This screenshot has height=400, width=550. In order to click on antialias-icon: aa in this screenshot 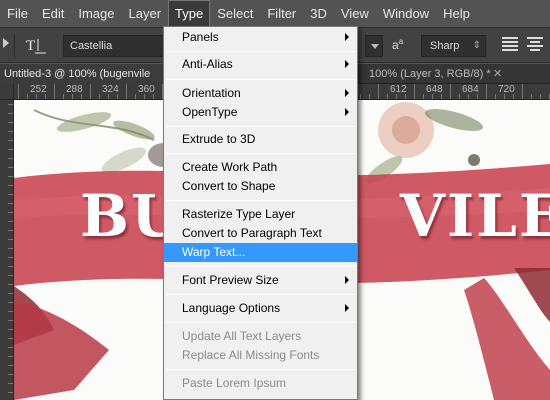, I will do `click(397, 44)`.